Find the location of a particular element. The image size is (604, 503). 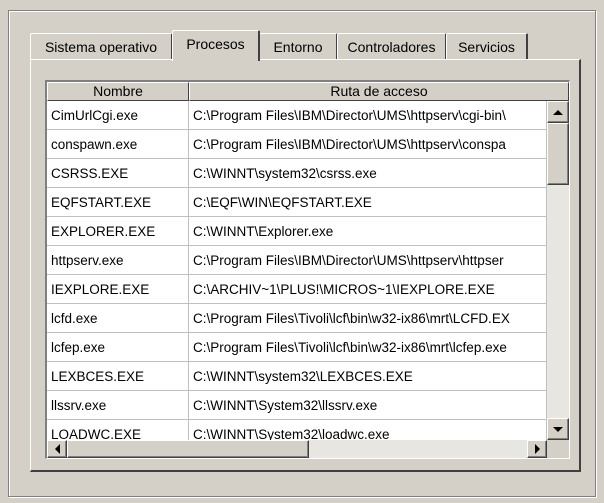

table-row: llssrv.exe C:\WINNT\System32\llssrv.exe is located at coordinates (297, 405).